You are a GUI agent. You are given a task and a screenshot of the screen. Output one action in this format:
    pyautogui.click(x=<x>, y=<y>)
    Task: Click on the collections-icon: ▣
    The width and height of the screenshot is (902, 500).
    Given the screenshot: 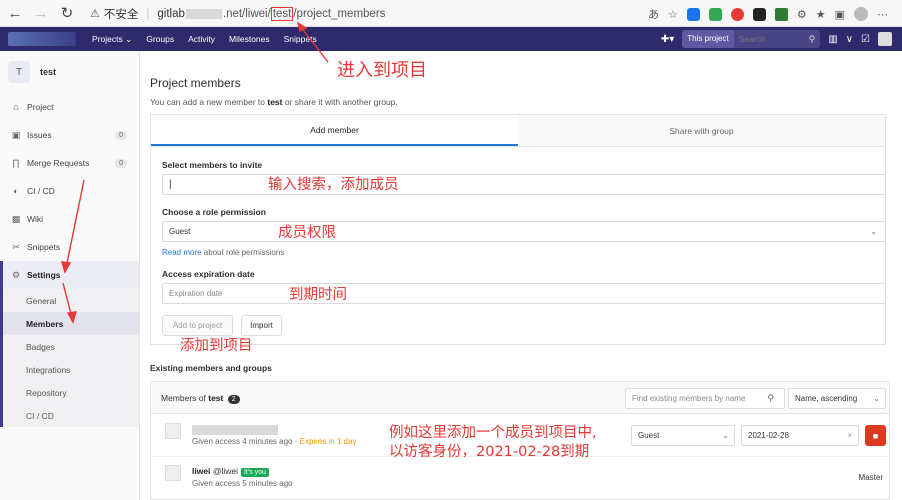 What is the action you would take?
    pyautogui.click(x=840, y=14)
    